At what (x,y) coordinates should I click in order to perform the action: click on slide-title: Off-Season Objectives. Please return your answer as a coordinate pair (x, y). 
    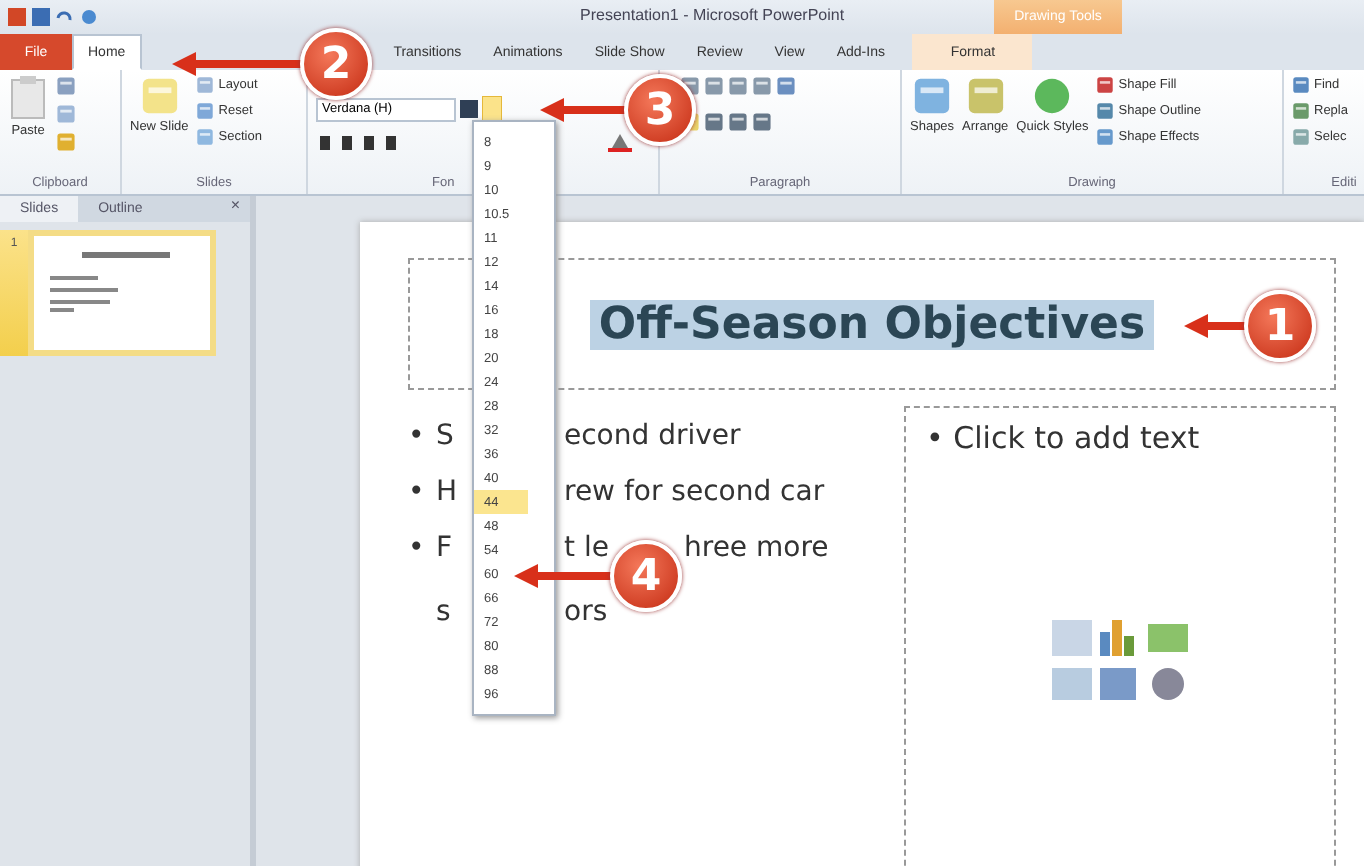
    Looking at the image, I should click on (872, 324).